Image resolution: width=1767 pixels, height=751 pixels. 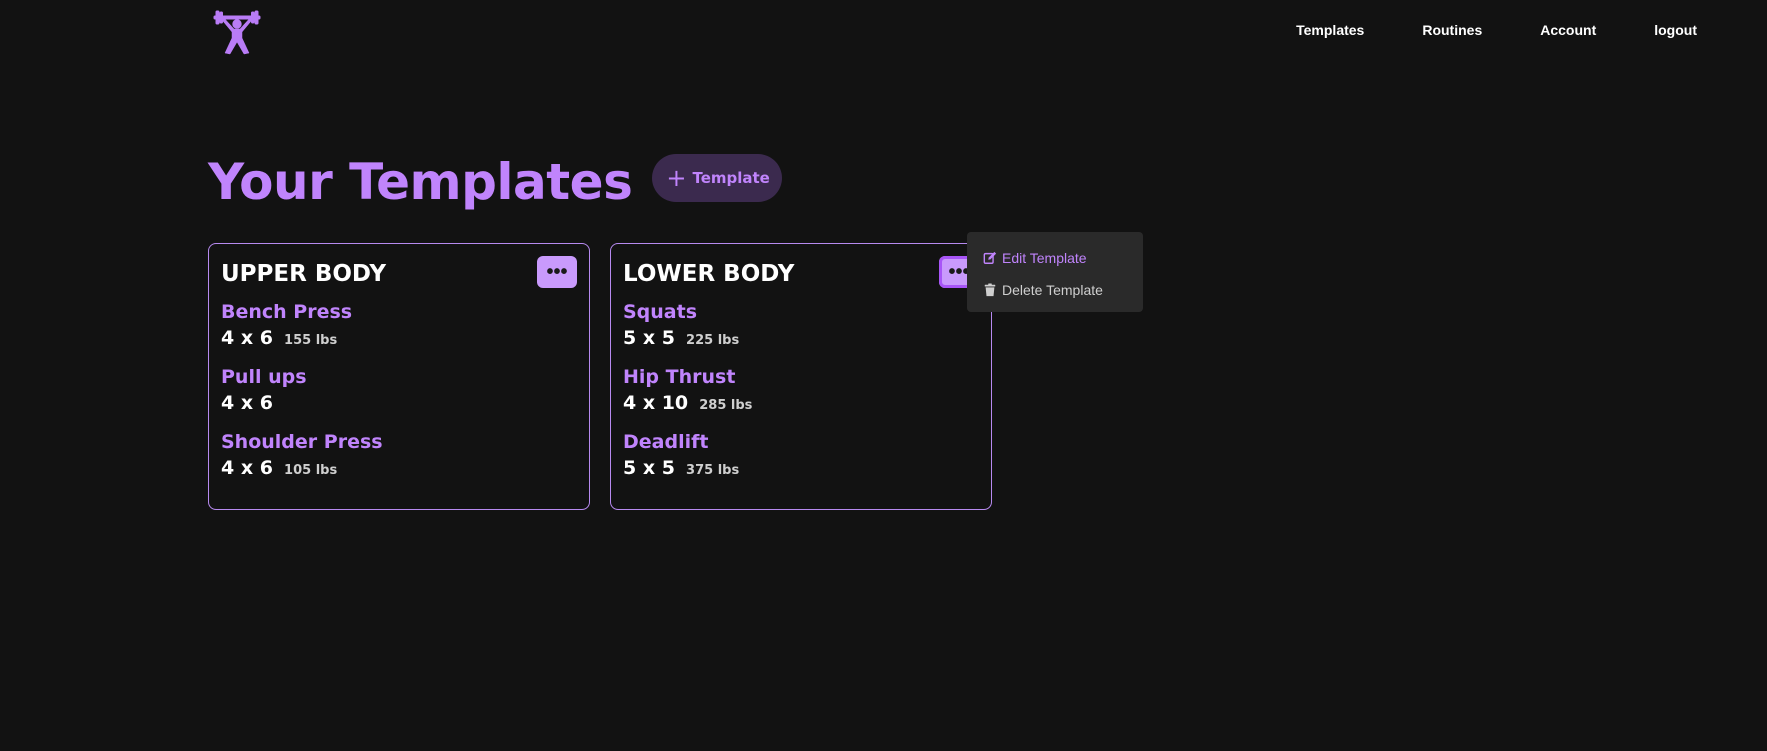 What do you see at coordinates (420, 182) in the screenshot?
I see `page-title: Your Templates` at bounding box center [420, 182].